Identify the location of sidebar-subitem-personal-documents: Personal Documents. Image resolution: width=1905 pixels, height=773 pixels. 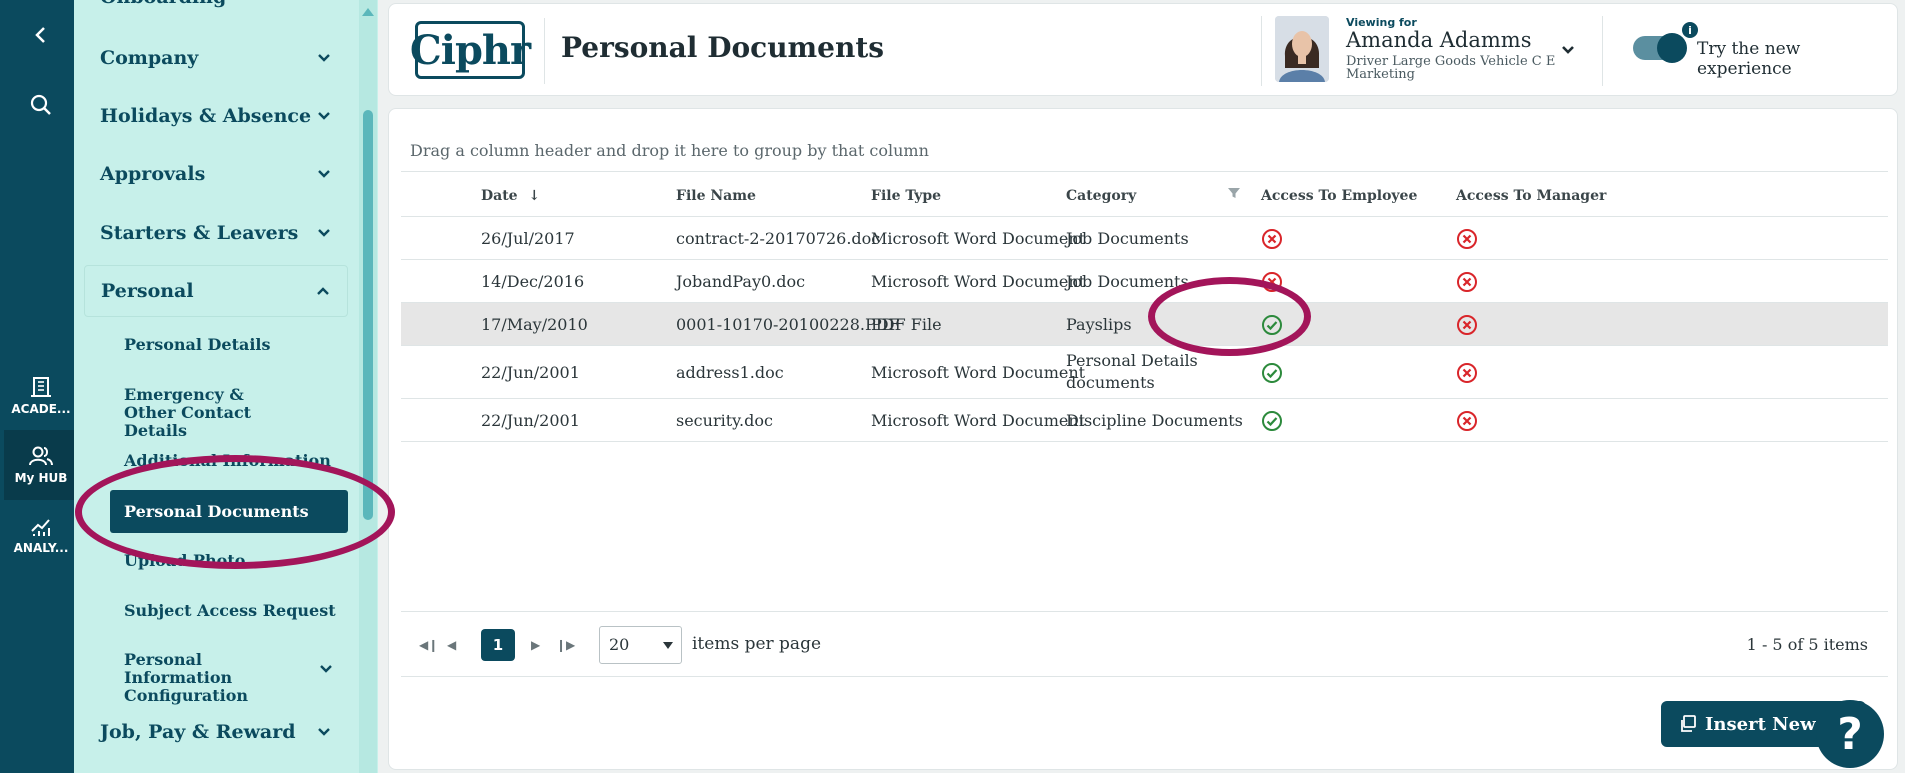
(229, 511).